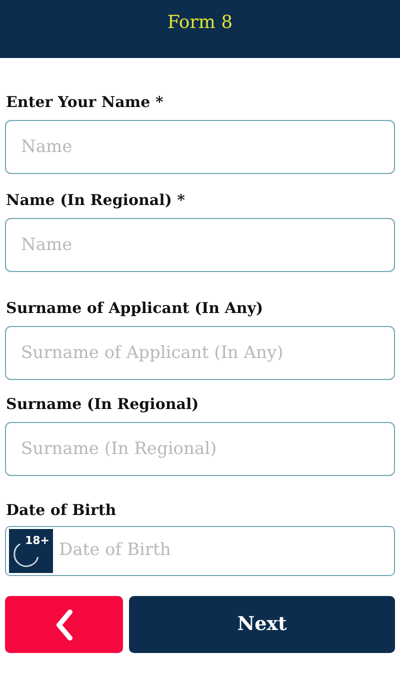 The image size is (400, 687). I want to click on field-label: Date of Birth, so click(61, 510).